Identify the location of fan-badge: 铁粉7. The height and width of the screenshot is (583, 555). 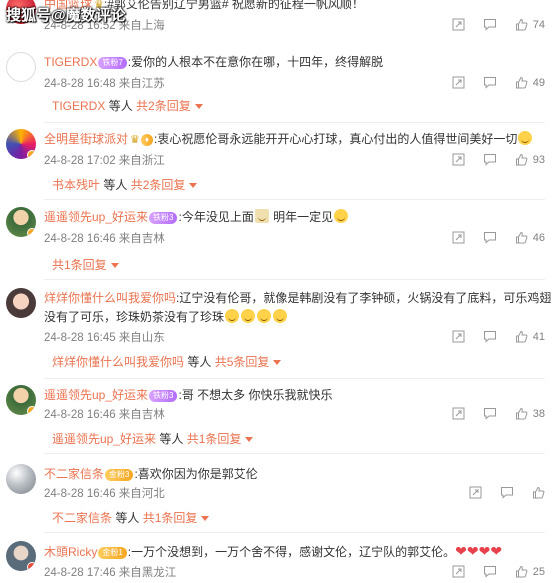
(112, 63).